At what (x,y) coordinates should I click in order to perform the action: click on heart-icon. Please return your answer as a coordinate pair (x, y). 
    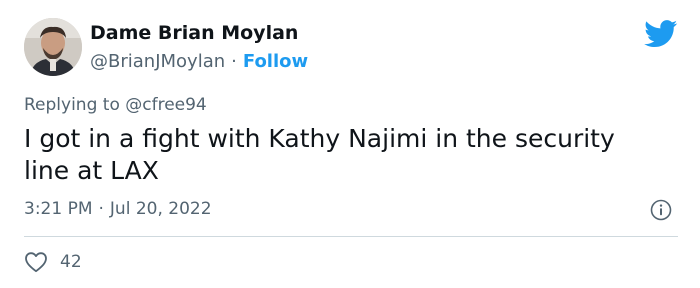
    Looking at the image, I should click on (36, 262).